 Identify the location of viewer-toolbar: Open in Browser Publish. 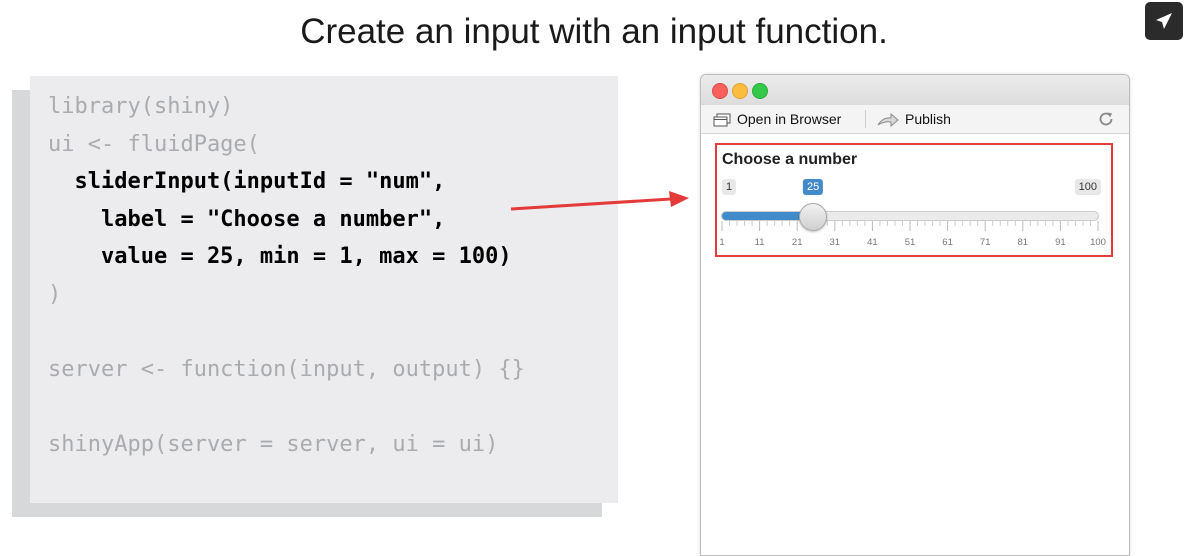
(915, 119).